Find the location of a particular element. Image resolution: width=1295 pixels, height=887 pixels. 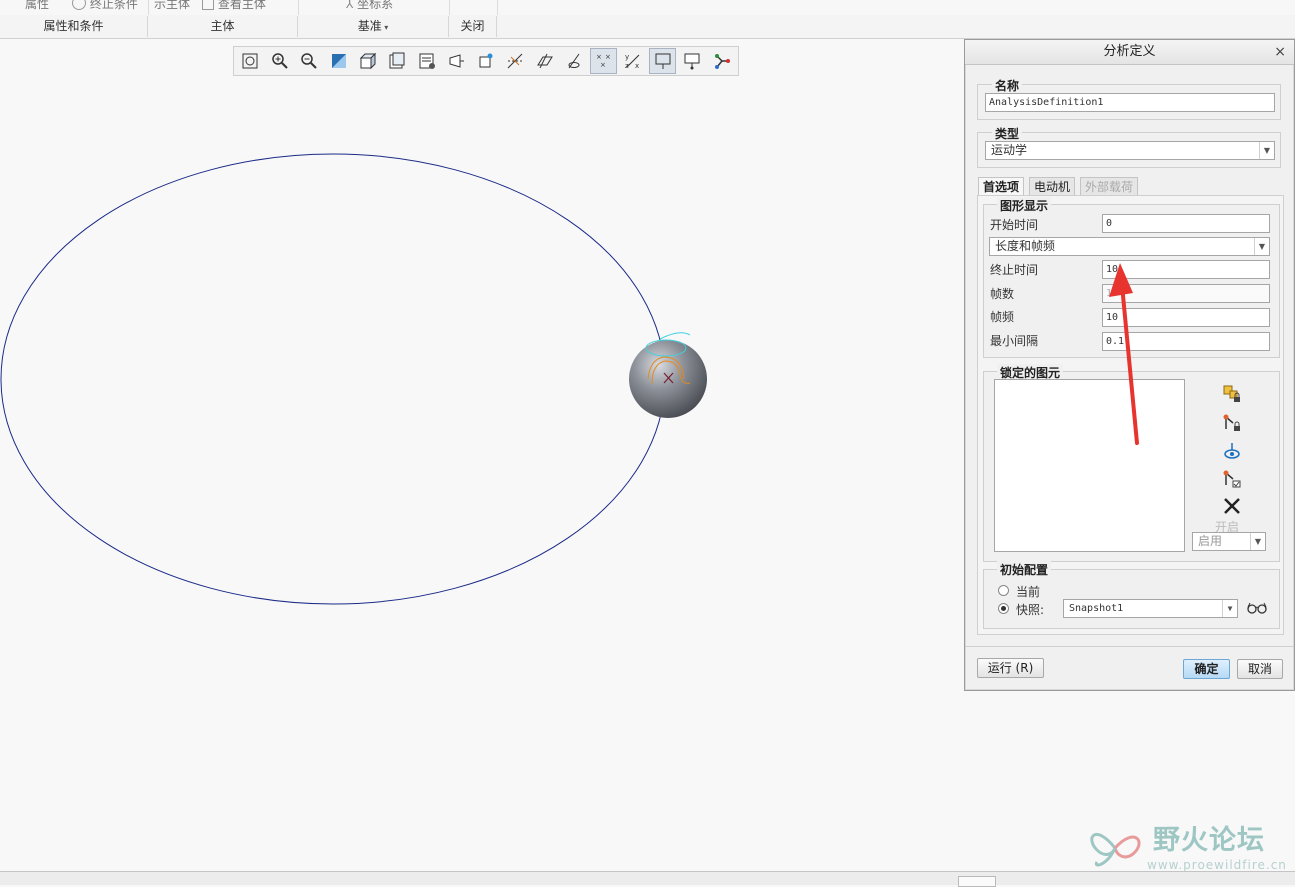

ribbon-group-body: 主体 is located at coordinates (223, 26).